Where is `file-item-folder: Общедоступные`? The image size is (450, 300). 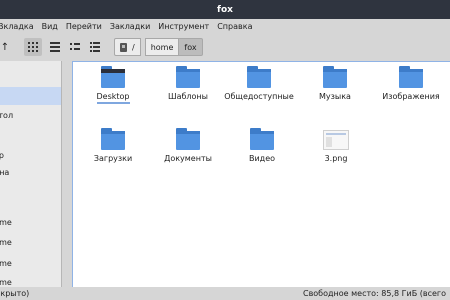 file-item-folder: Общедоступные is located at coordinates (259, 84).